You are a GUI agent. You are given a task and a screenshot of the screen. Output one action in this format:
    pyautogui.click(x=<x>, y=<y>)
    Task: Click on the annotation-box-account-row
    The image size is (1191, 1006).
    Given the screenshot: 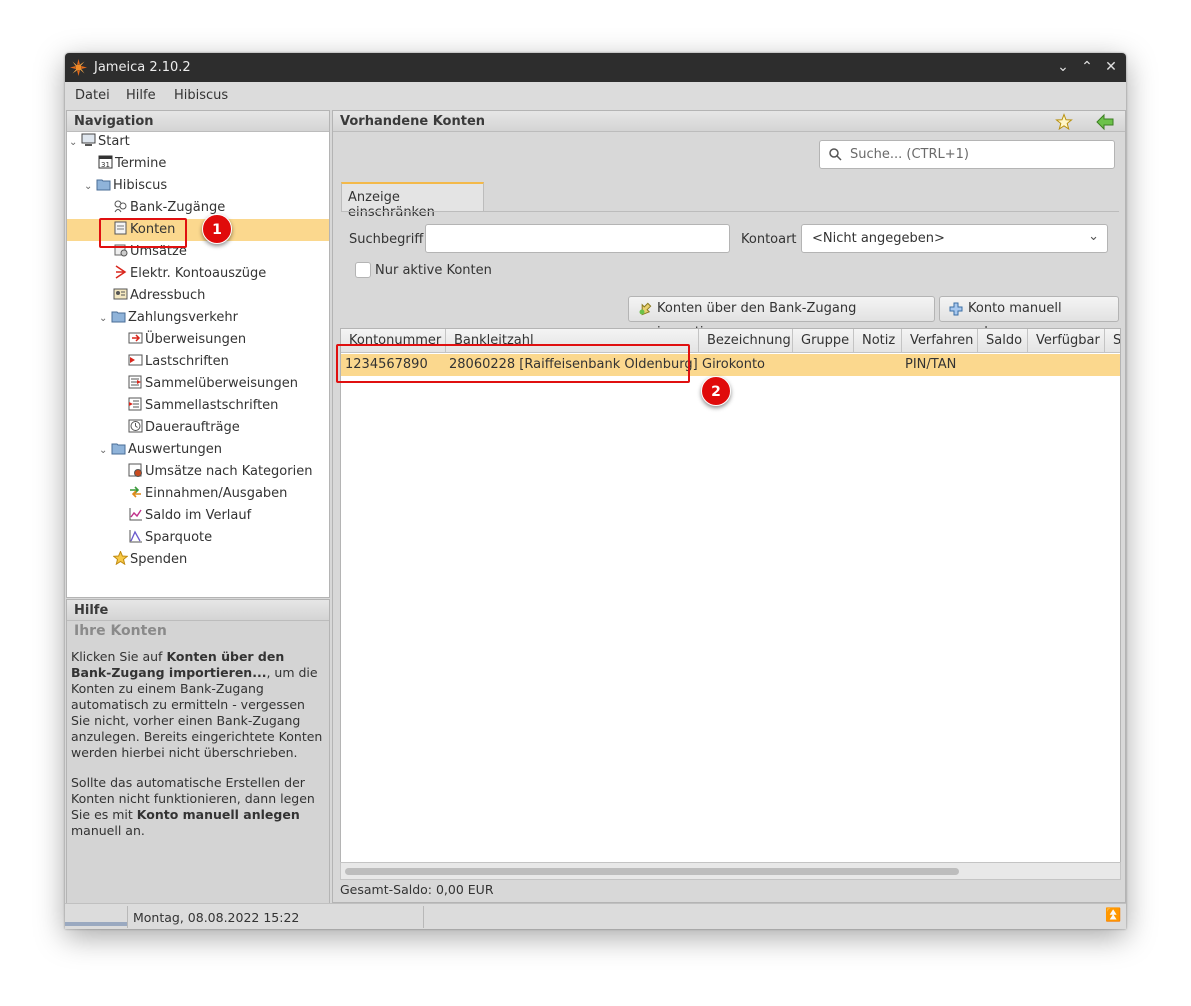 What is the action you would take?
    pyautogui.click(x=513, y=363)
    